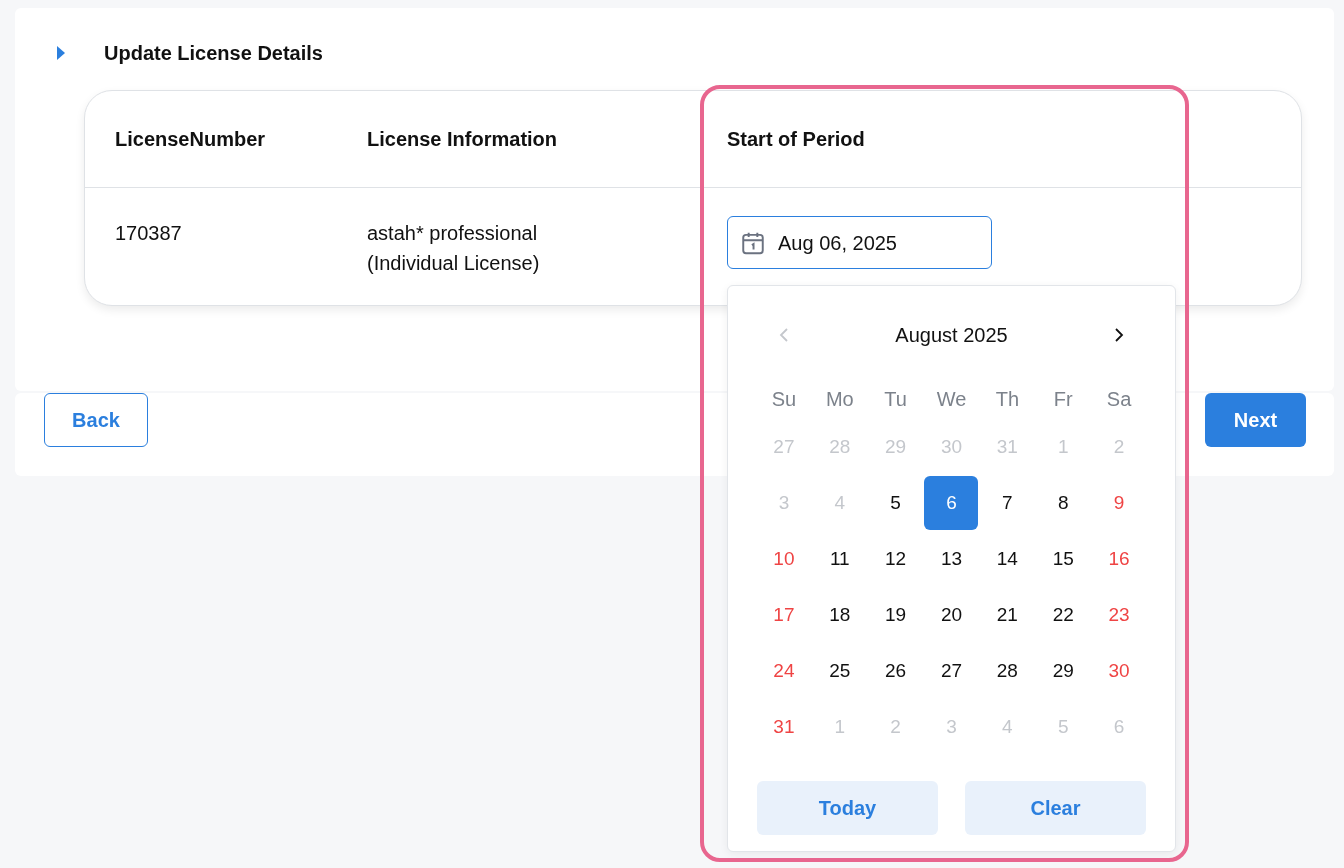 The height and width of the screenshot is (868, 1344). What do you see at coordinates (454, 263) in the screenshot?
I see `table-cell-text: (Individual License)` at bounding box center [454, 263].